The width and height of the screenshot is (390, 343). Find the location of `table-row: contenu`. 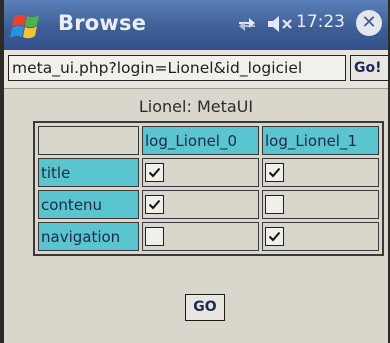

table-row: contenu is located at coordinates (208, 204).